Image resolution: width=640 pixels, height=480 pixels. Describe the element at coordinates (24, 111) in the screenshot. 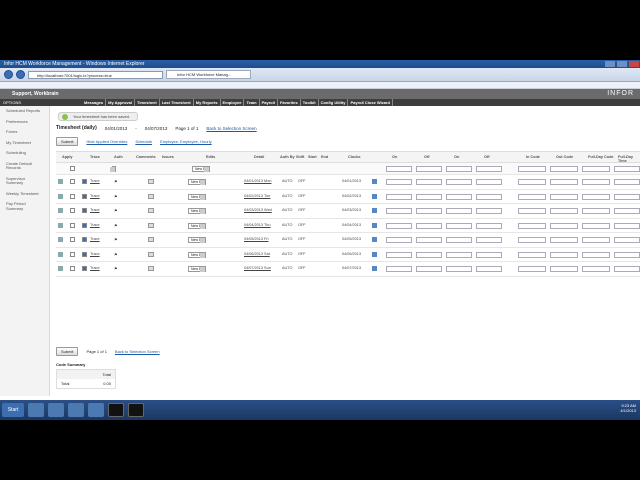

I see `nav-item: Scheduled Reports` at that location.